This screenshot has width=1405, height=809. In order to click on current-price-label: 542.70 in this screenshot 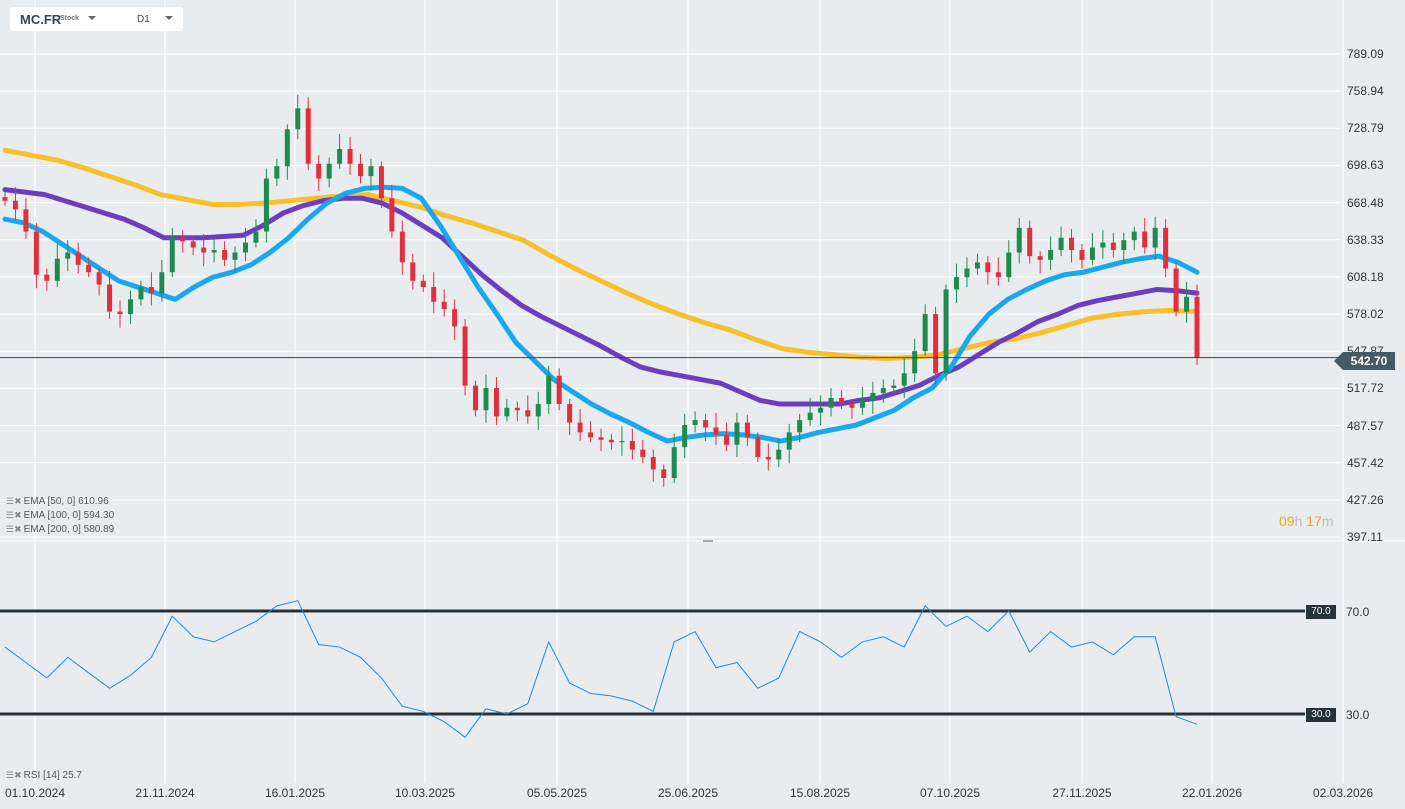, I will do `click(1364, 361)`.